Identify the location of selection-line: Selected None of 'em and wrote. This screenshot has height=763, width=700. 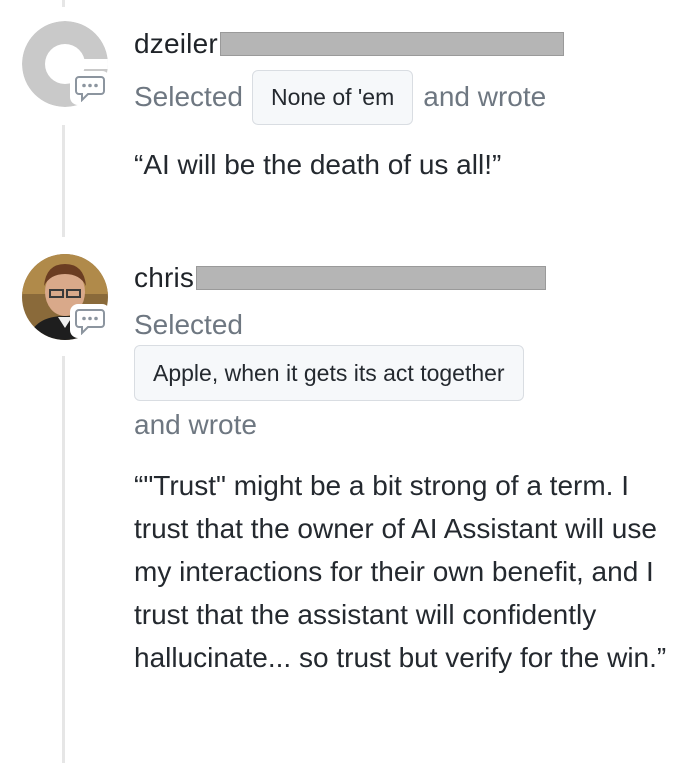
(340, 97).